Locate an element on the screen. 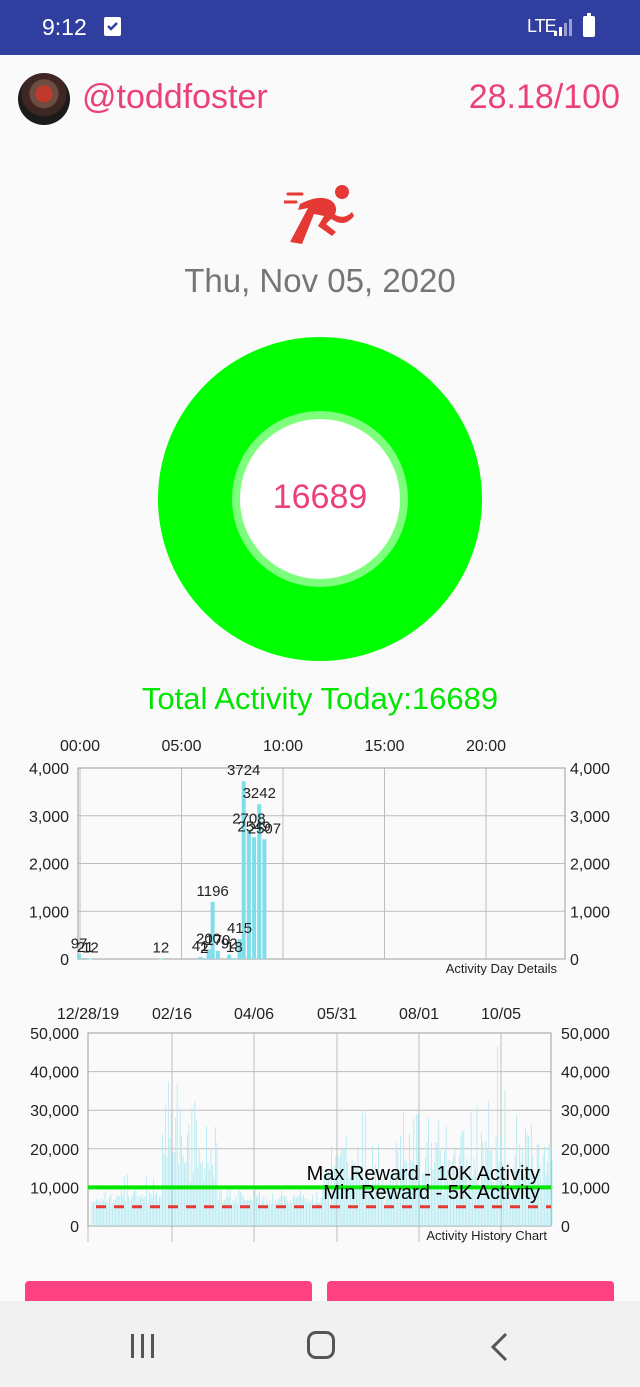 Image resolution: width=640 pixels, height=1387 pixels. runner-icon is located at coordinates (319, 214).